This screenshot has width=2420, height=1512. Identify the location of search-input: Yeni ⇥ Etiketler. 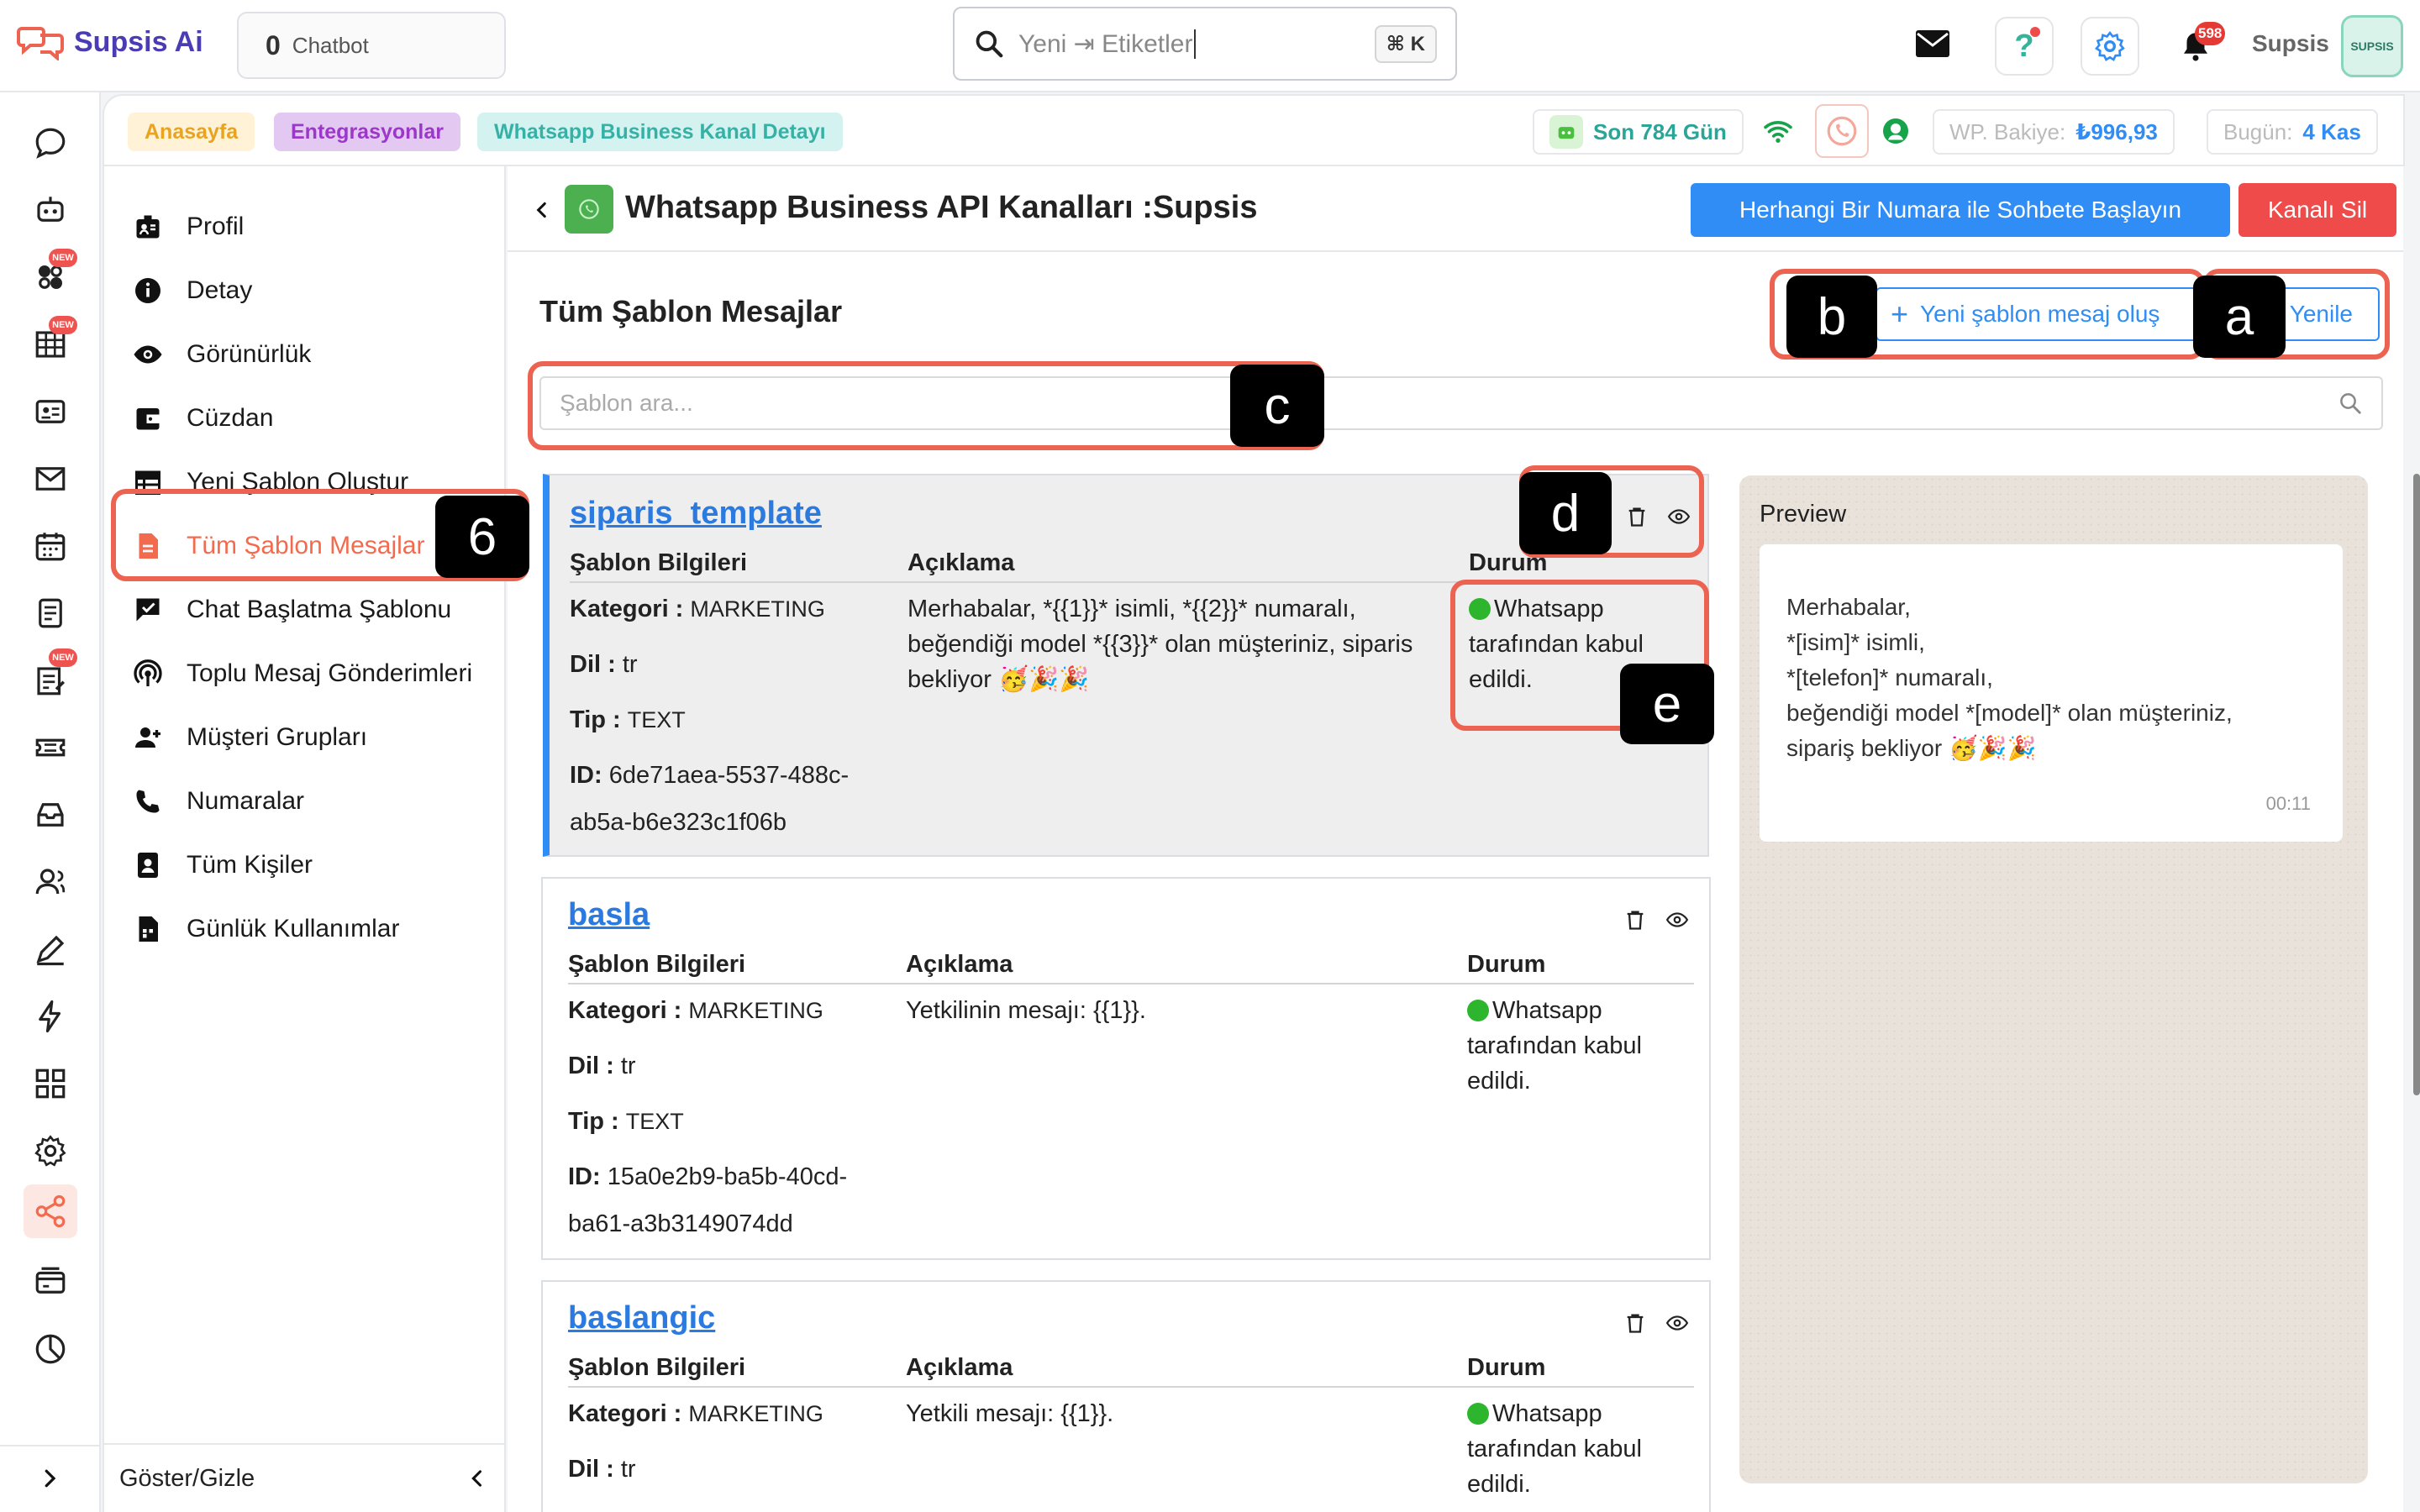
(1107, 44).